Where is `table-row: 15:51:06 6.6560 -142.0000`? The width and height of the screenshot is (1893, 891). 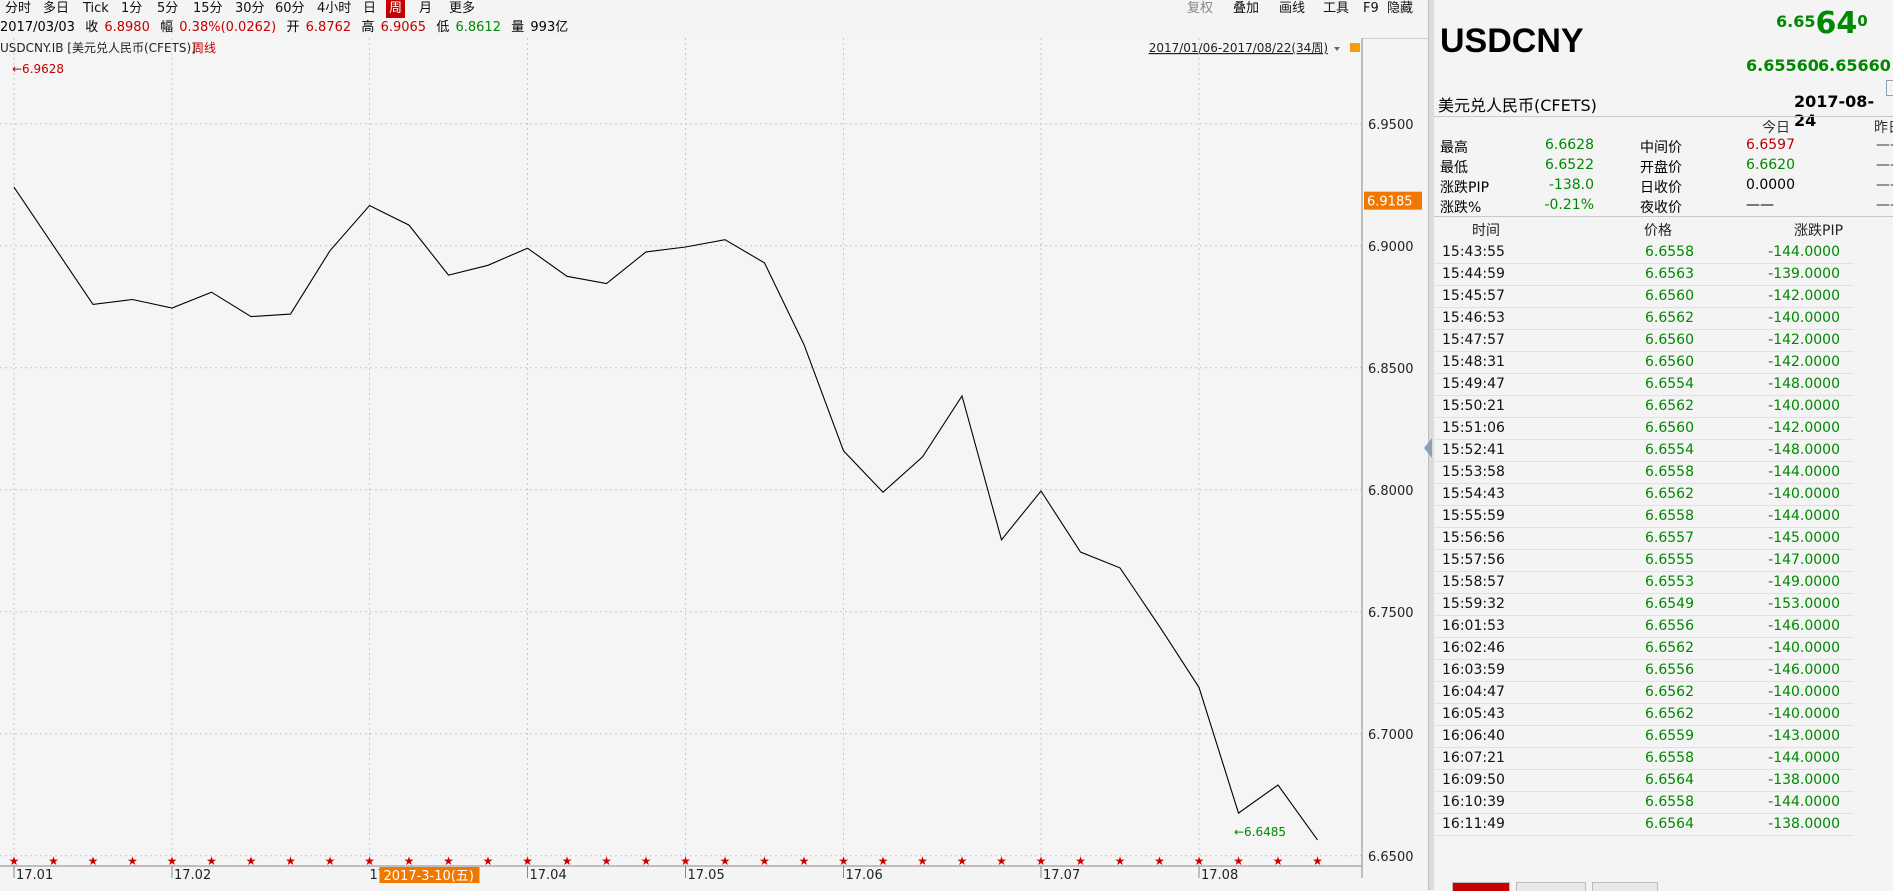
table-row: 15:51:06 6.6560 -142.0000 is located at coordinates (1644, 428).